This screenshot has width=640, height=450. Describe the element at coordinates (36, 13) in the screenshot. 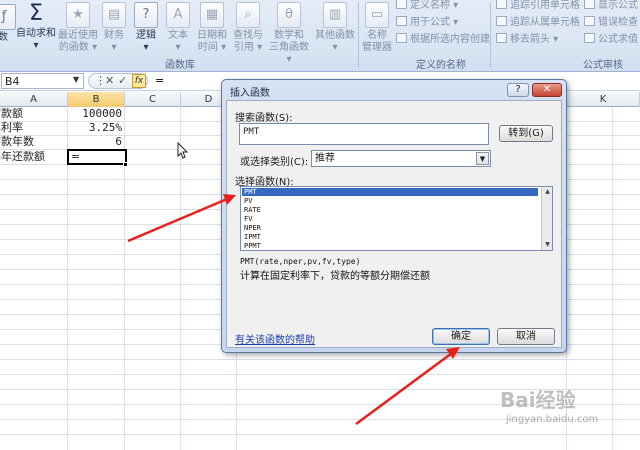

I see `sigma-icon: Σ` at that location.